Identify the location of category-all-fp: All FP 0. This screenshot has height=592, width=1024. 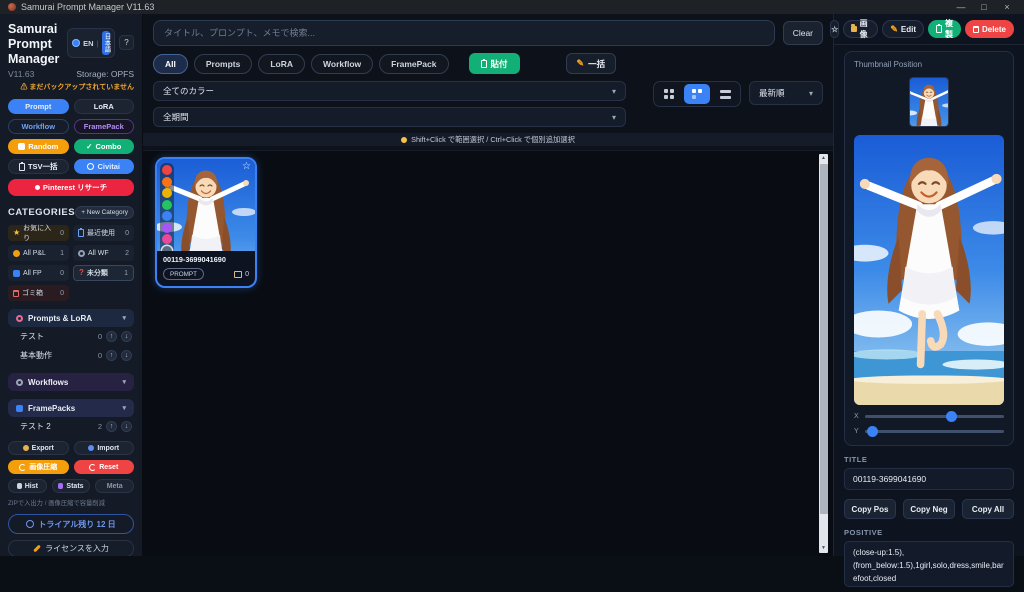
(38, 273).